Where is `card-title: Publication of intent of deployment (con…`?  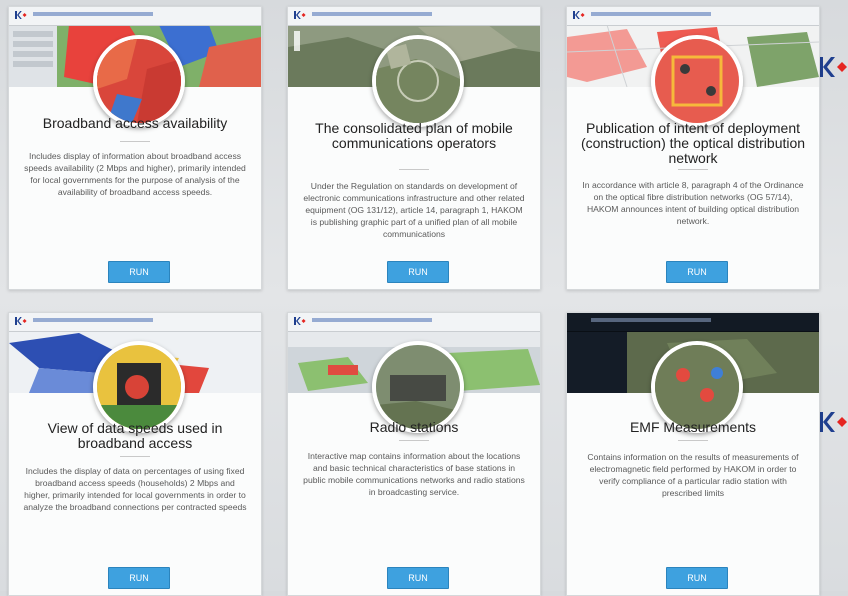 card-title: Publication of intent of deployment (con… is located at coordinates (693, 143).